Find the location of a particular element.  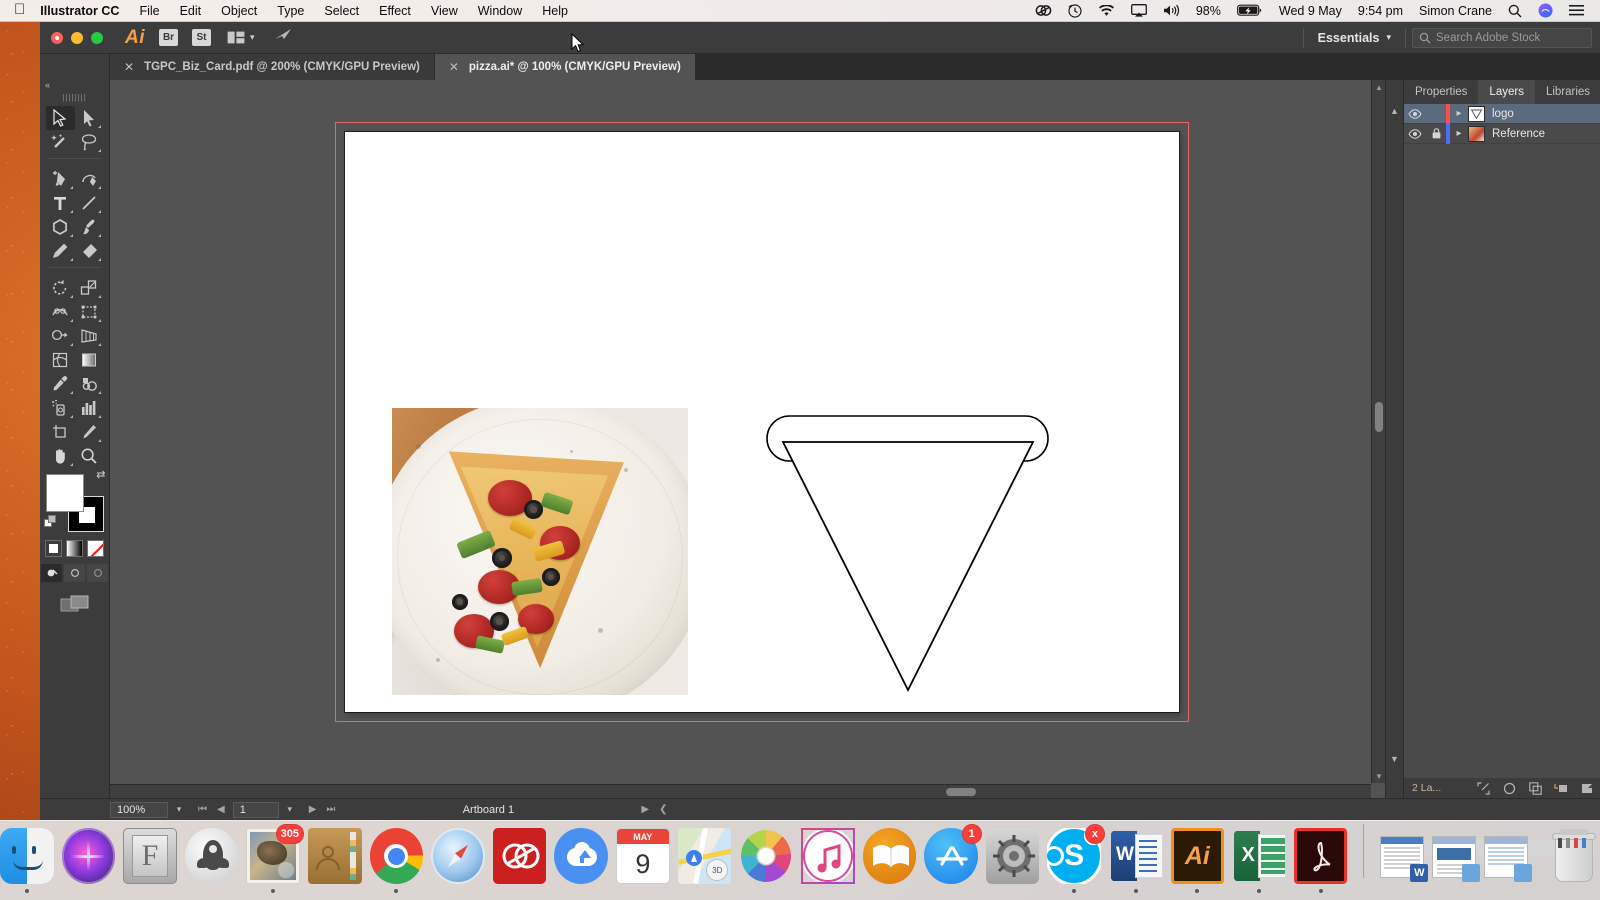

artboard-tool is located at coordinates (60, 432).